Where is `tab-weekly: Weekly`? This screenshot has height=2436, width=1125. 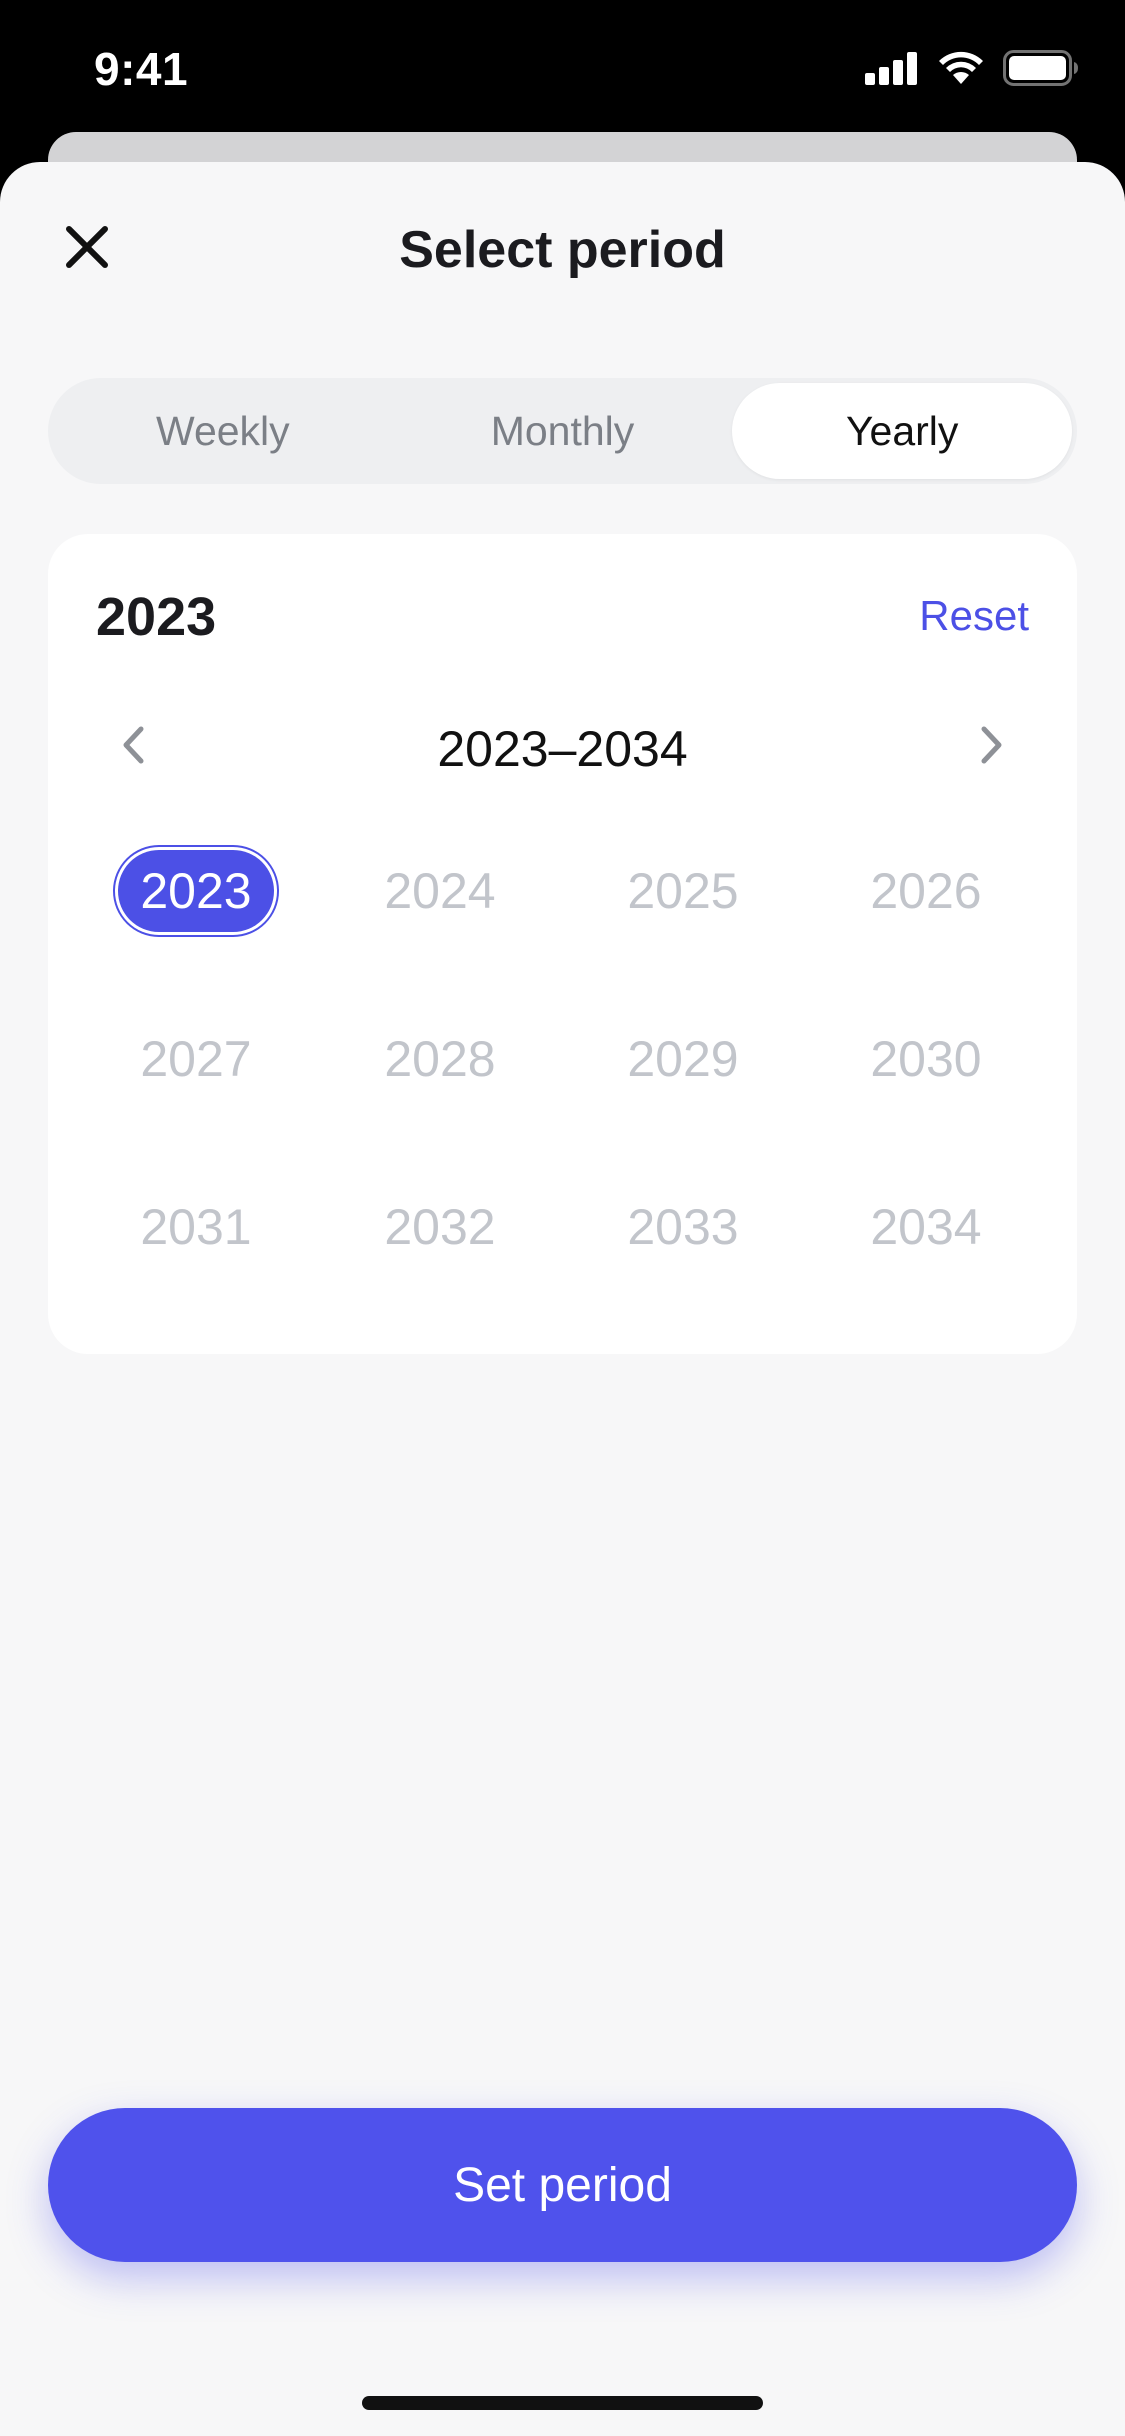
tab-weekly: Weekly is located at coordinates (223, 431).